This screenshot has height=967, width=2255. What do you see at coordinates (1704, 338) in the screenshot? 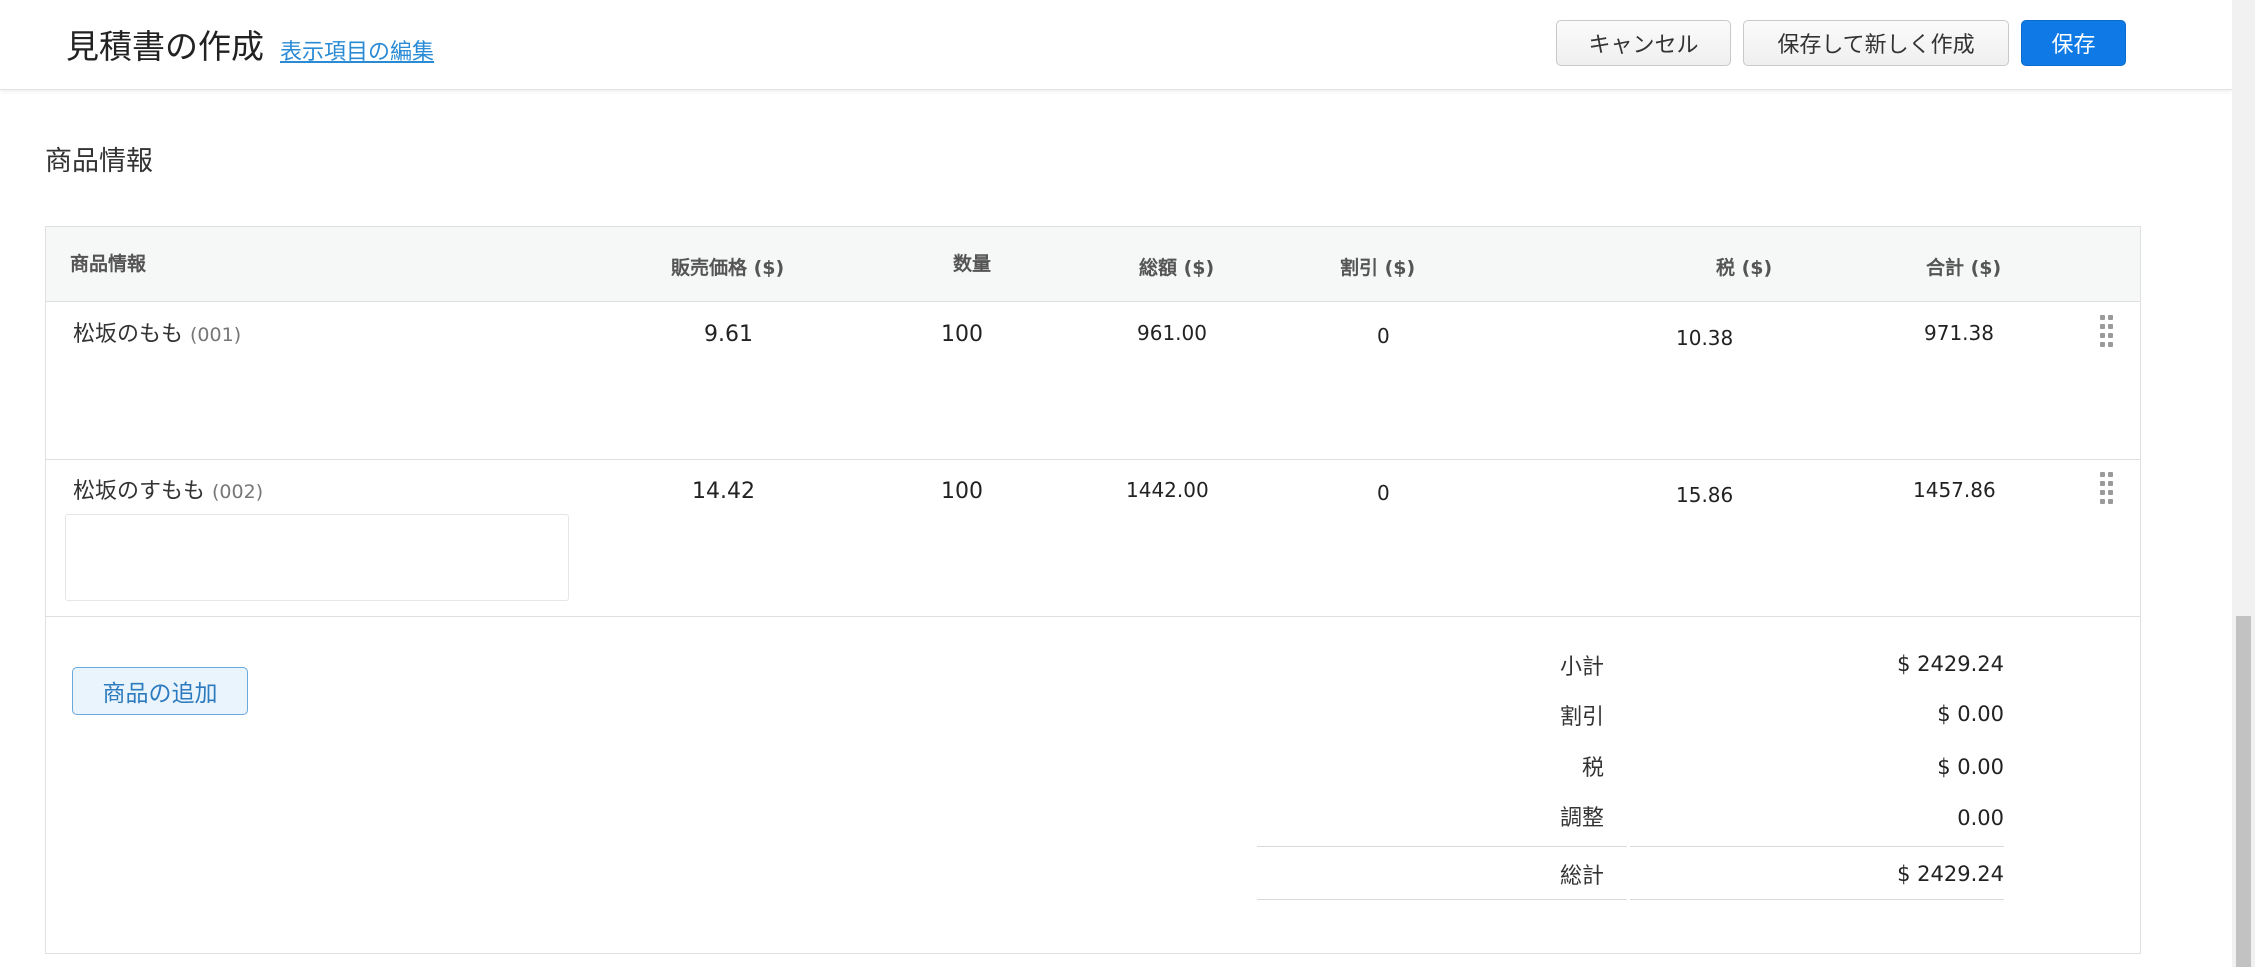
I see `tax-cell: 10.38` at bounding box center [1704, 338].